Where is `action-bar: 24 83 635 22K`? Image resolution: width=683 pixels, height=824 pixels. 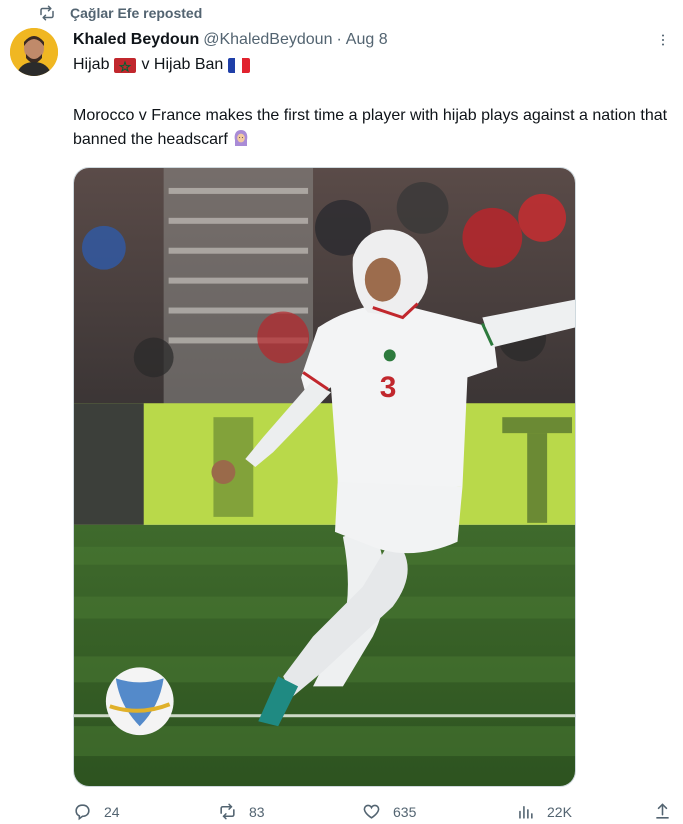
action-bar: 24 83 635 22K is located at coordinates (373, 812).